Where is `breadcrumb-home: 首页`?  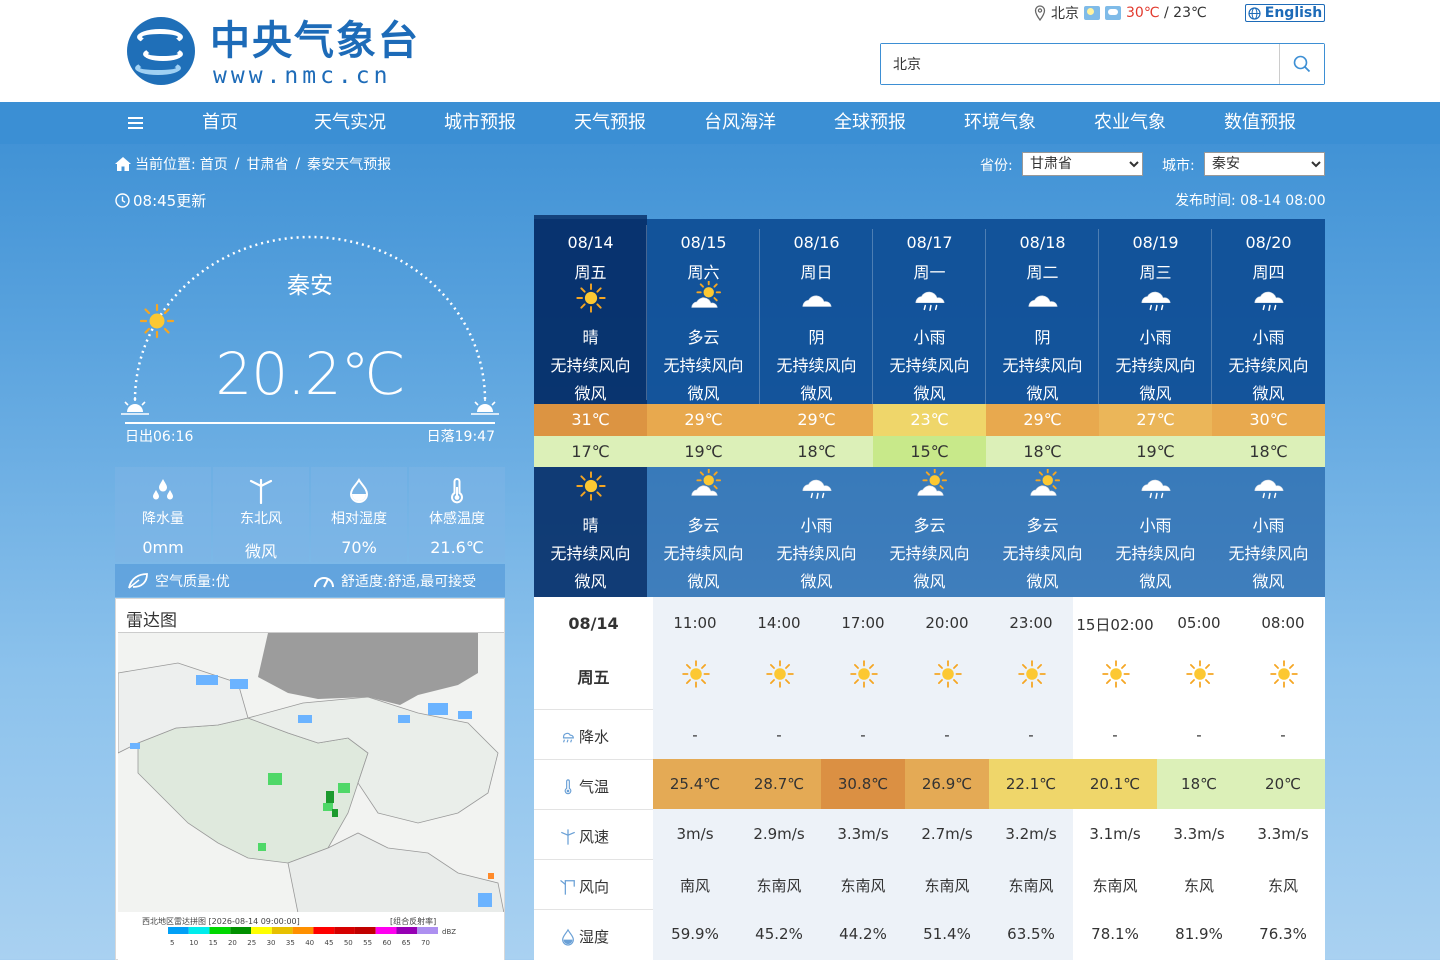
breadcrumb-home: 首页 is located at coordinates (214, 164).